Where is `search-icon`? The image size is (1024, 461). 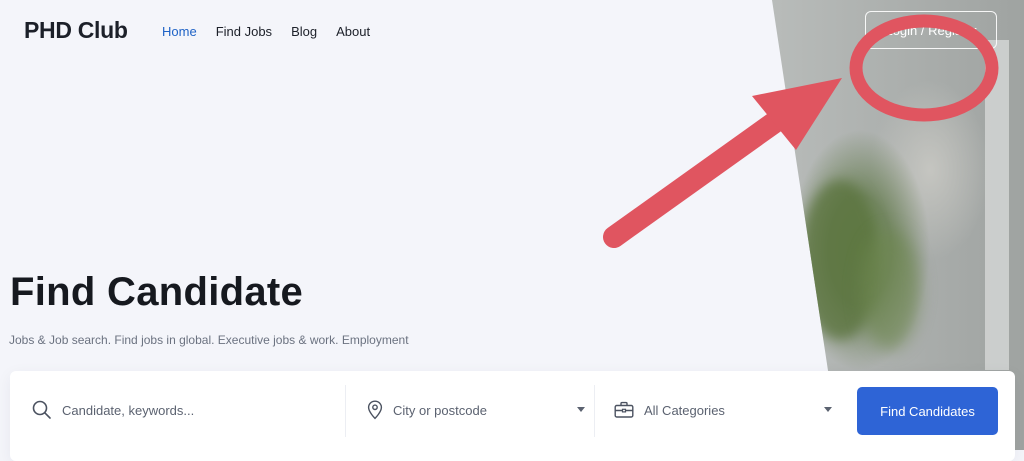
search-icon is located at coordinates (42, 410).